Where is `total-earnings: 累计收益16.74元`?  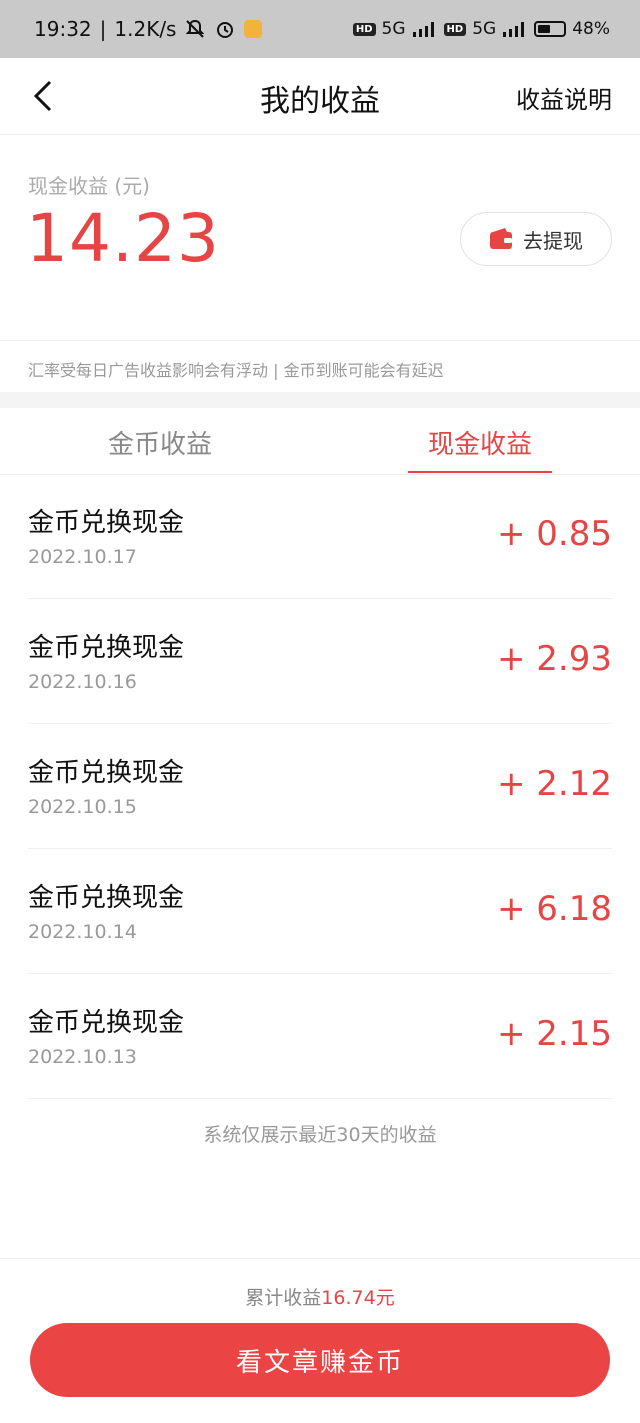
total-earnings: 累计收益16.74元 is located at coordinates (320, 1296).